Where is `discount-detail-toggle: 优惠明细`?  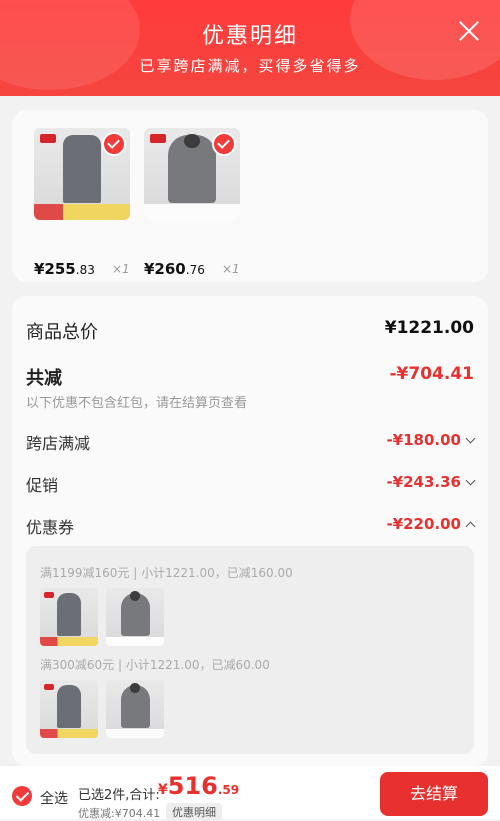
discount-detail-toggle: 优惠明细 is located at coordinates (194, 812).